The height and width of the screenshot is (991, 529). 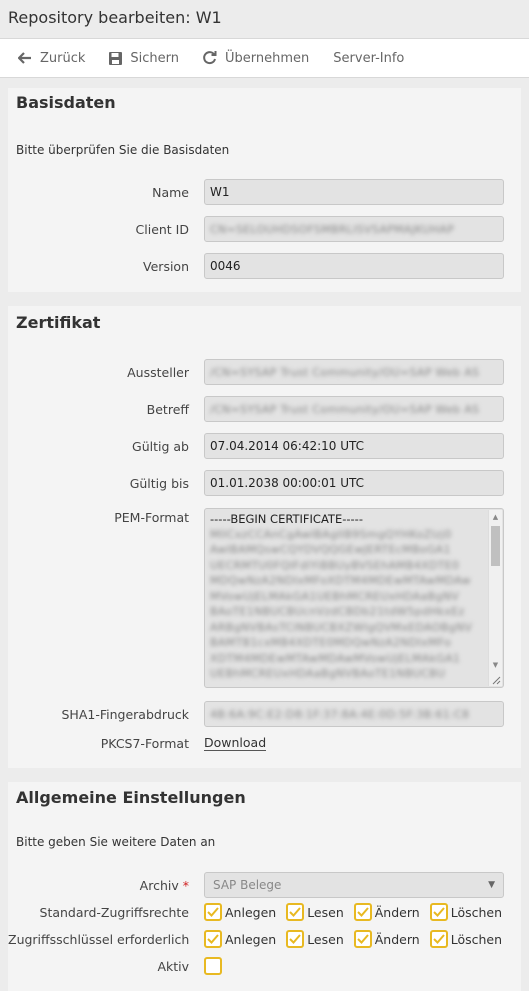 What do you see at coordinates (173, 966) in the screenshot?
I see `active-label: Aktiv` at bounding box center [173, 966].